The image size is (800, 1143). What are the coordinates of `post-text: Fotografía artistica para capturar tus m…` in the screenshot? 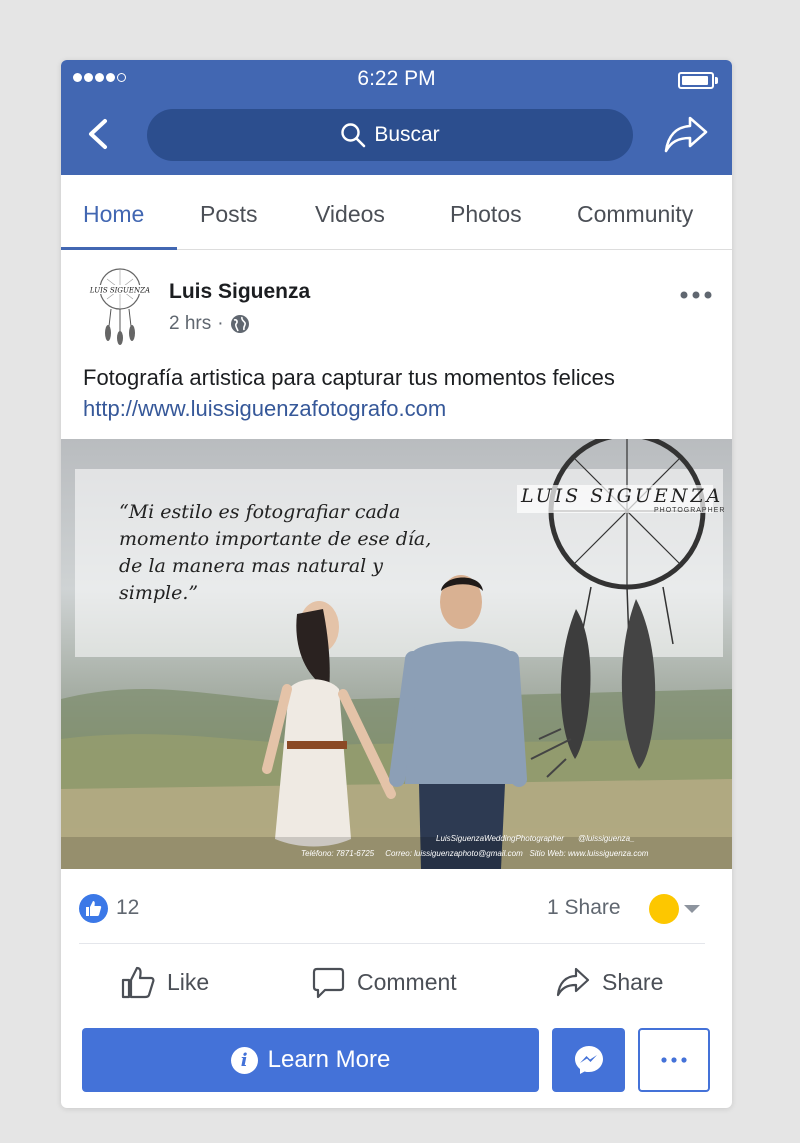 It's located at (349, 377).